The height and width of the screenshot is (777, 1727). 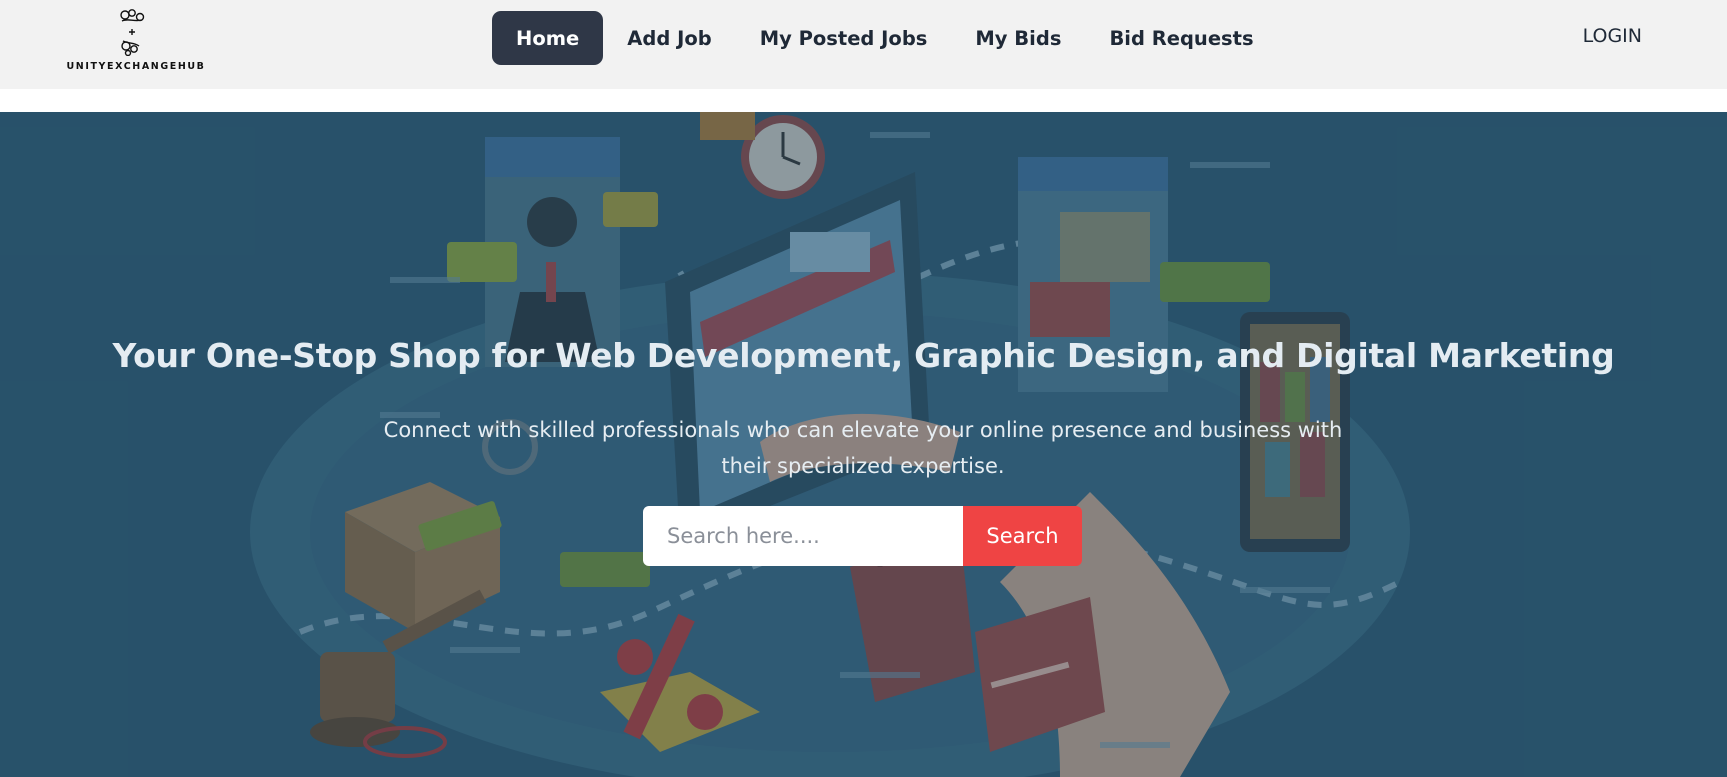 I want to click on nav-item-add-job: Add Job, so click(x=669, y=38).